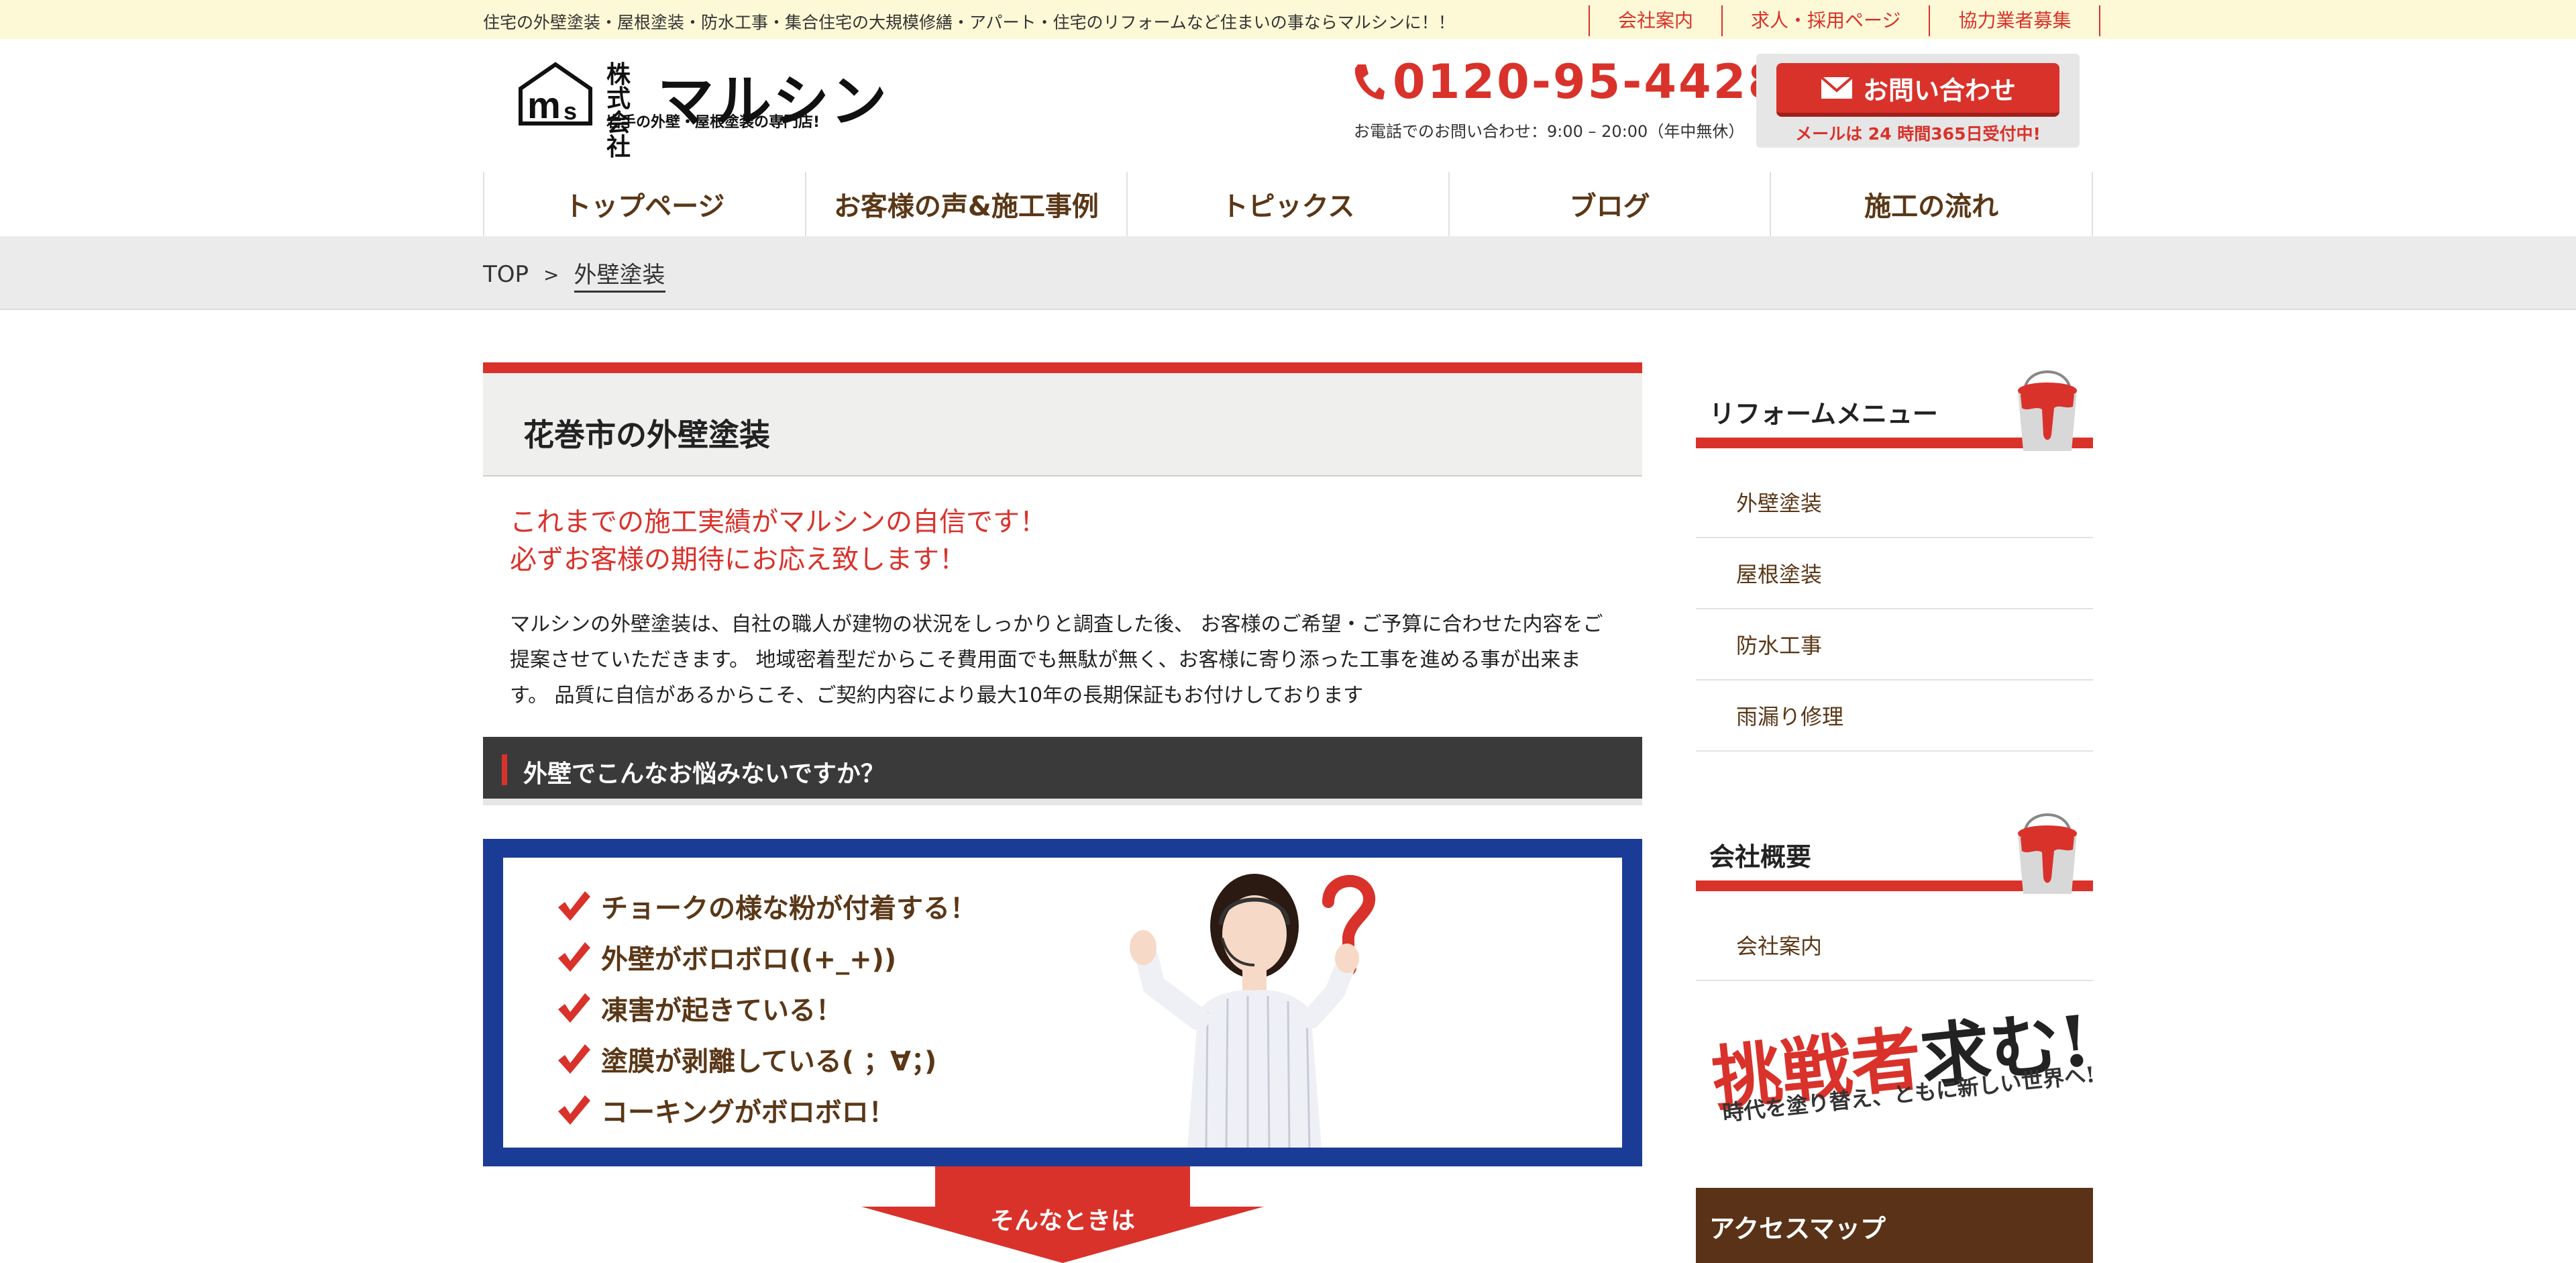 The width and height of the screenshot is (2576, 1263). I want to click on lead-line-1: これまでの施工実績がマルシンの自信です！, so click(778, 523).